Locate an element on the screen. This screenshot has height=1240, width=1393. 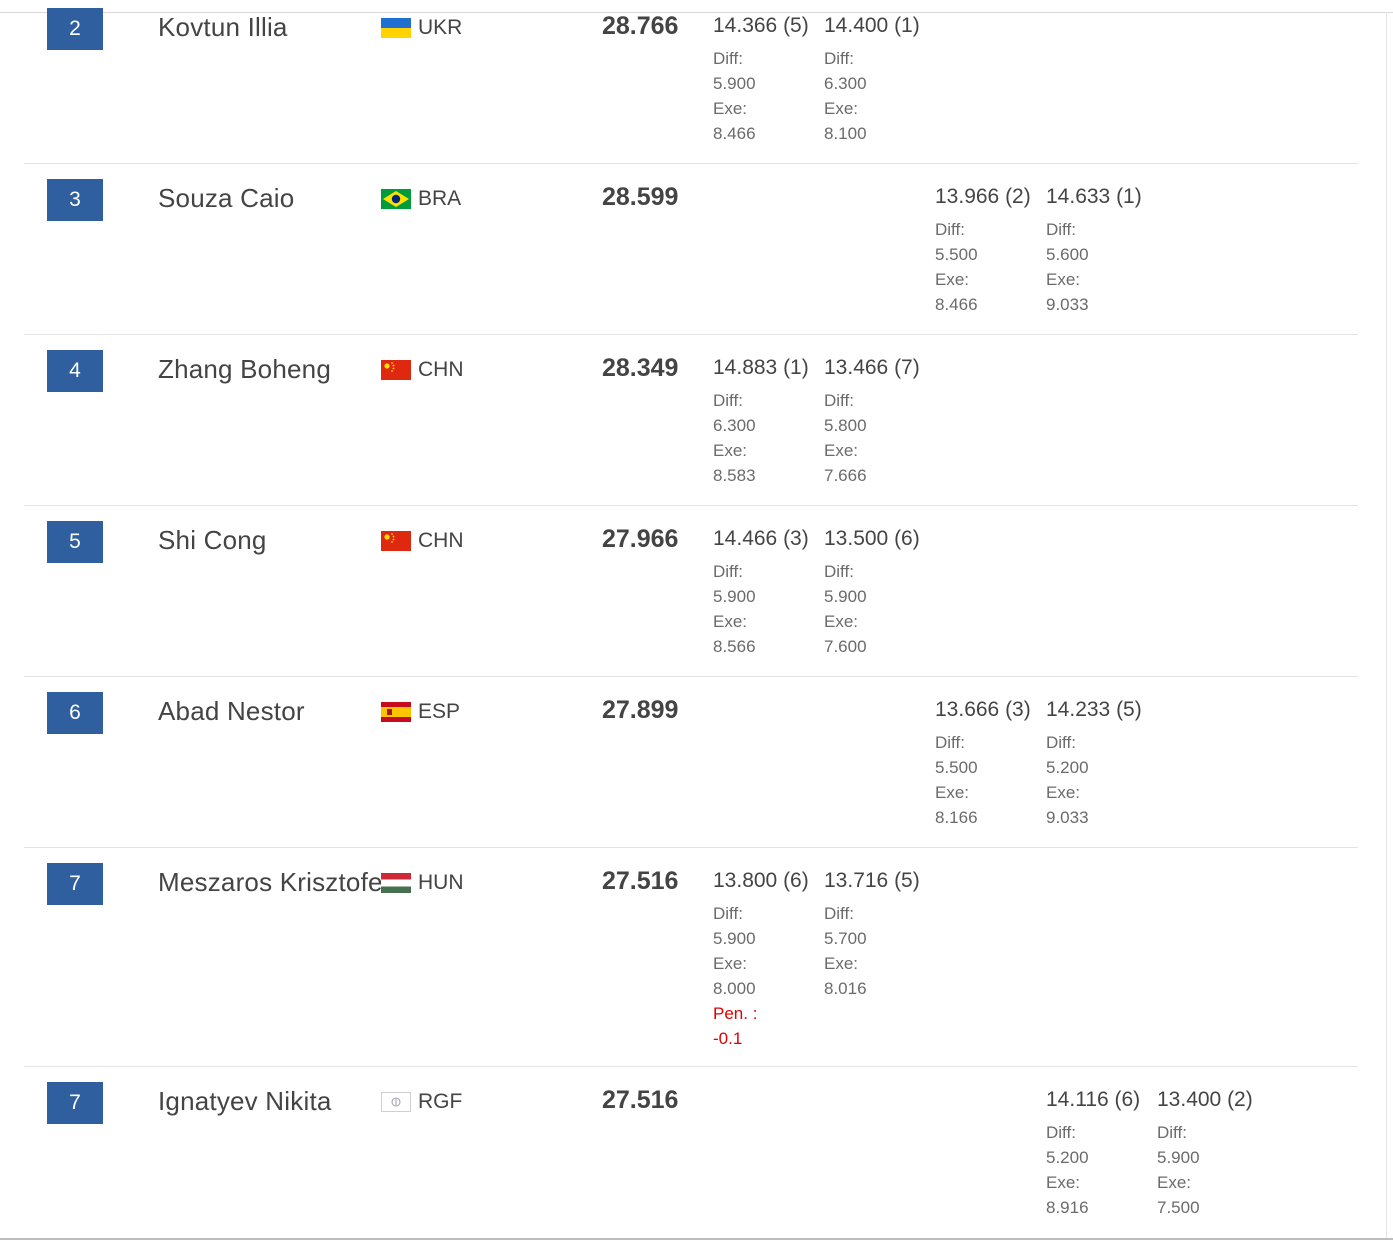
exe-value: 8.916 is located at coordinates (1067, 1207).